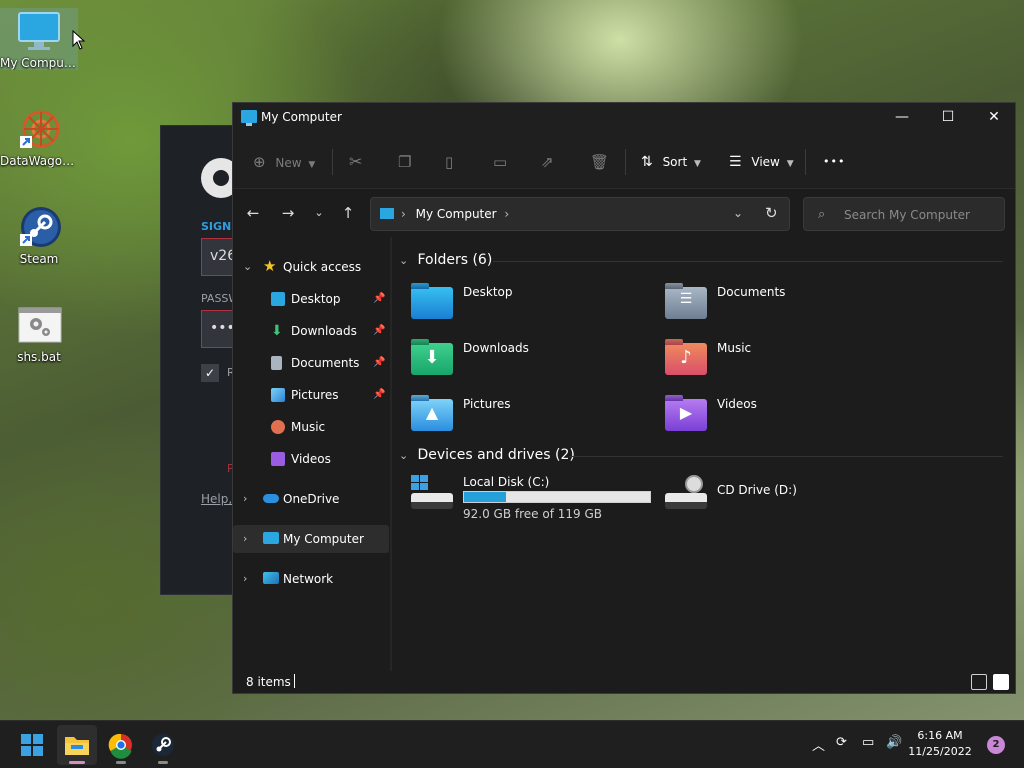  Describe the element at coordinates (907, 215) in the screenshot. I see `search-input: Search My Computer` at that location.